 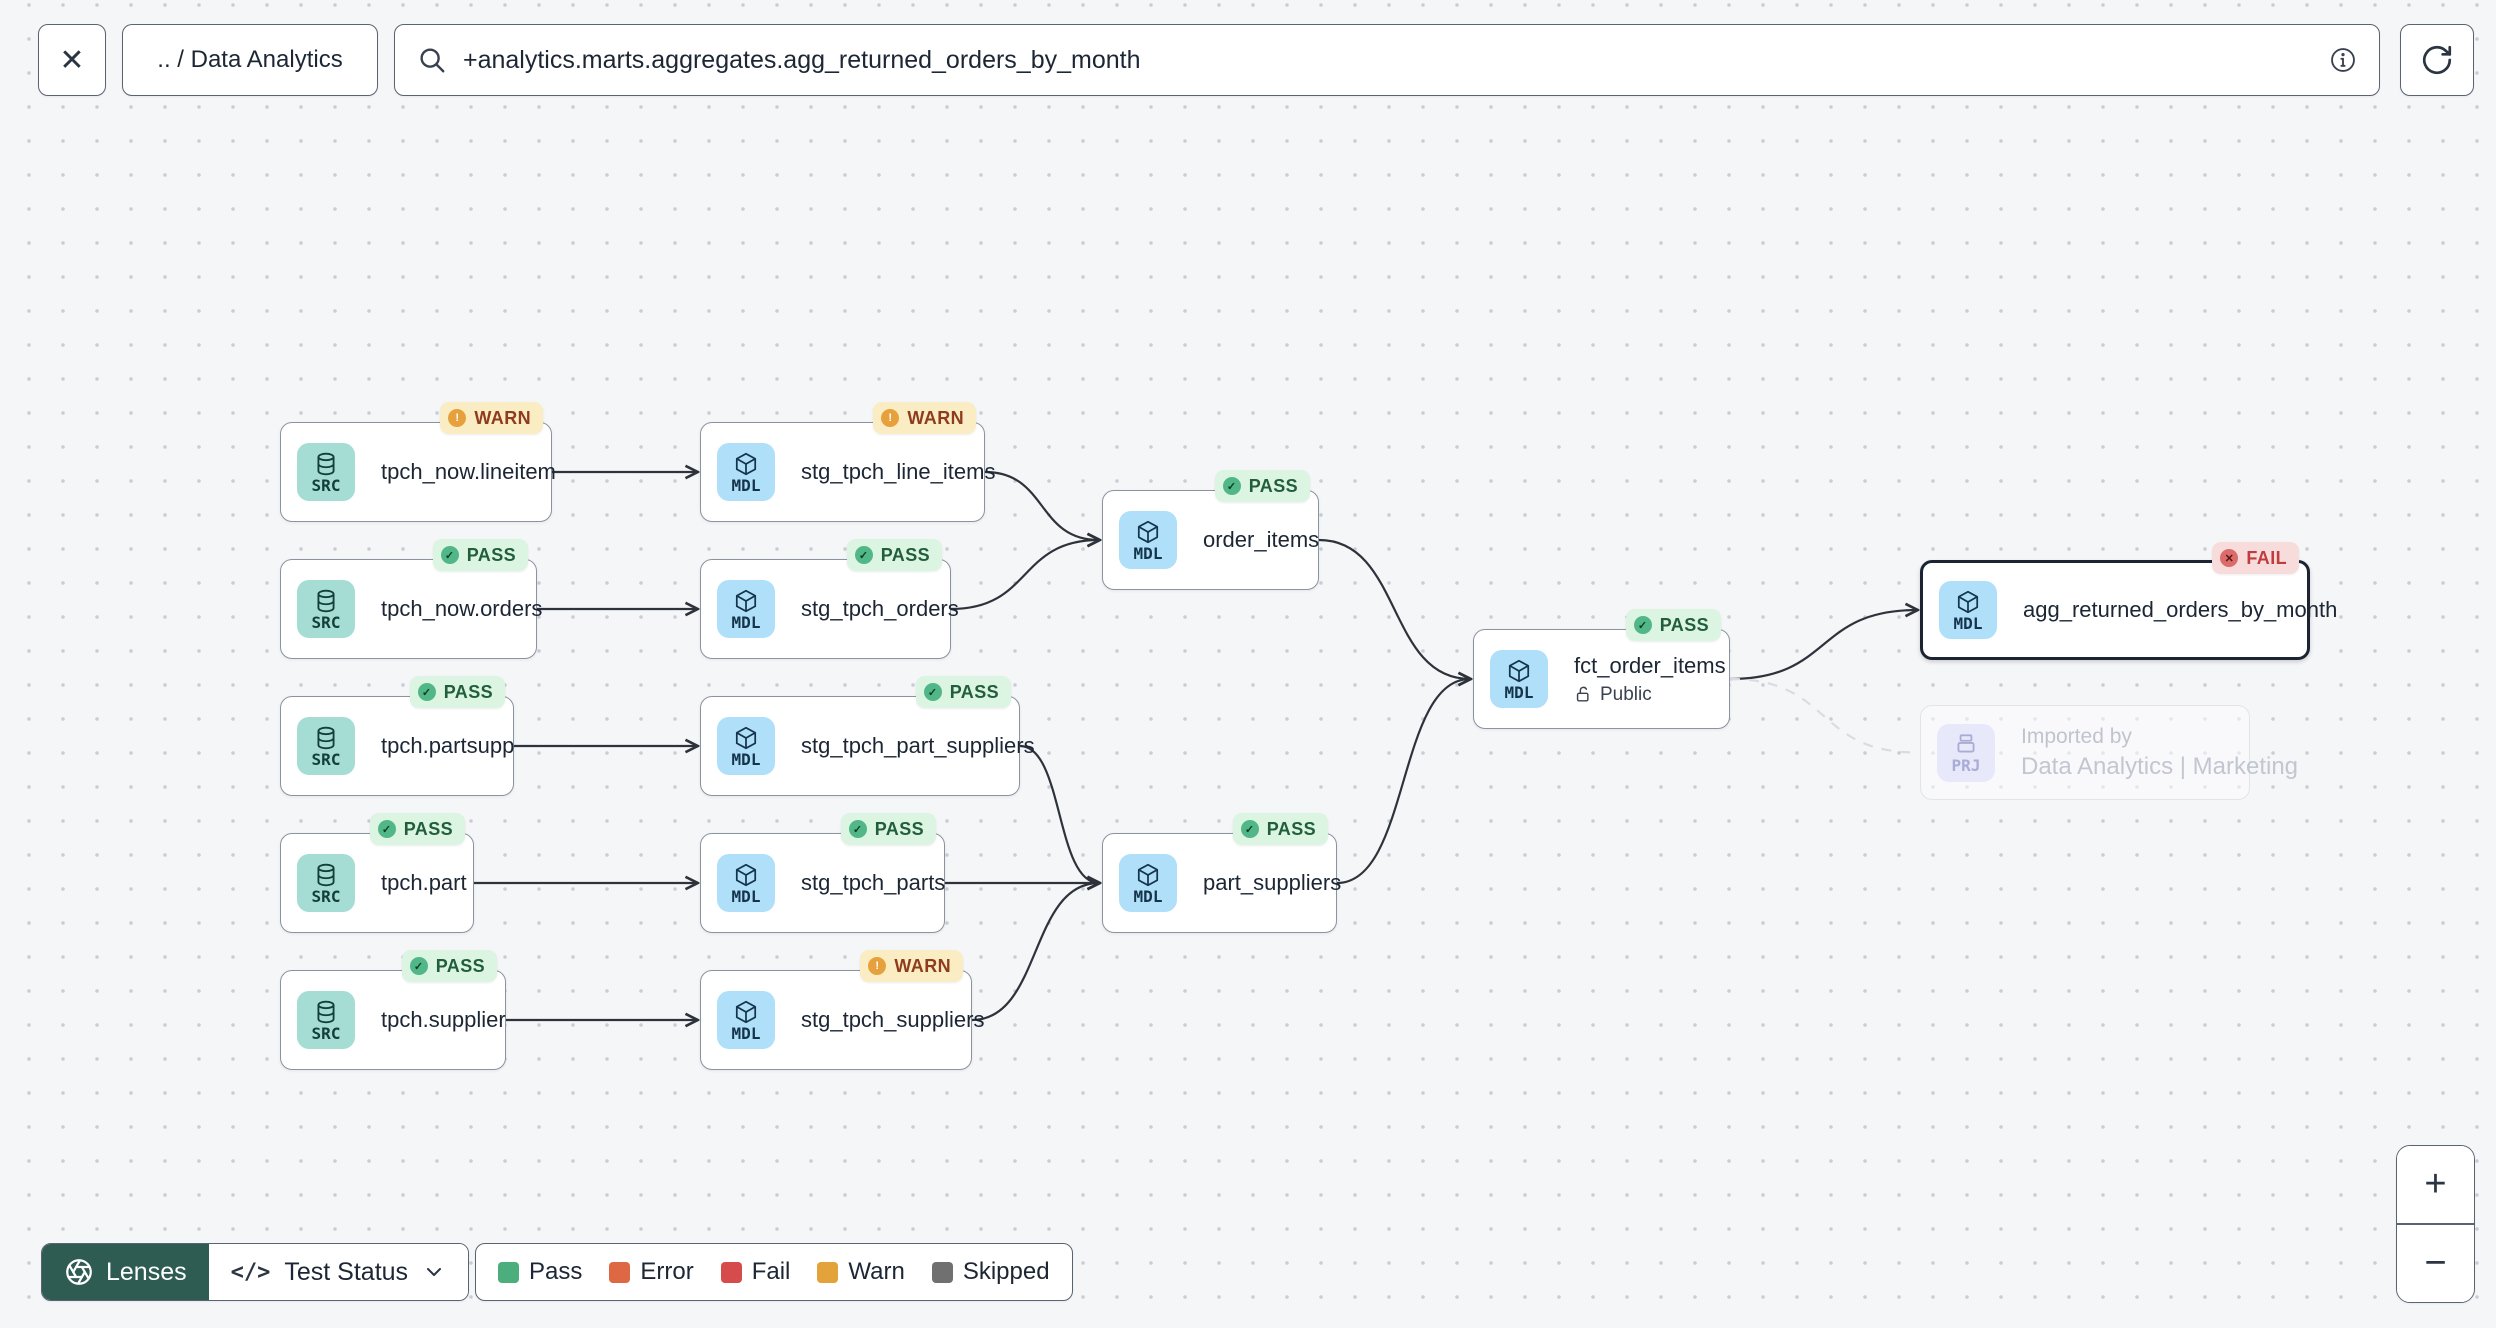 What do you see at coordinates (1823, 645) in the screenshot?
I see `edge-fct_order_items-to-agg_returned_orders_by_month` at bounding box center [1823, 645].